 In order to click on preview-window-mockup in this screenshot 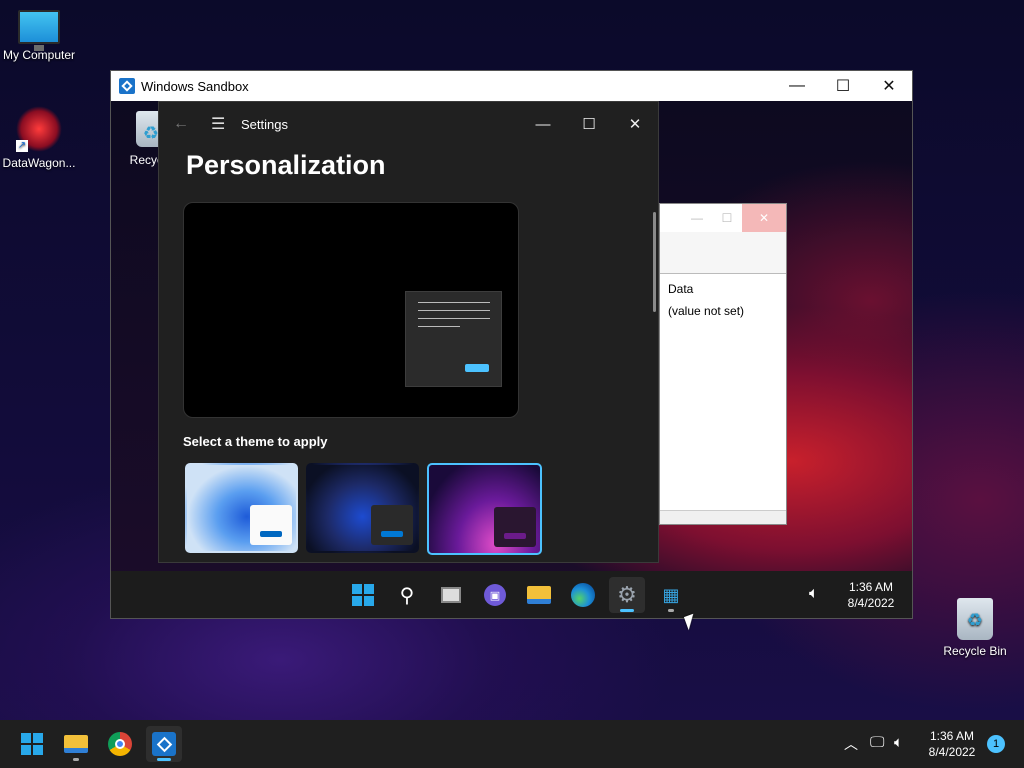, I will do `click(453, 339)`.